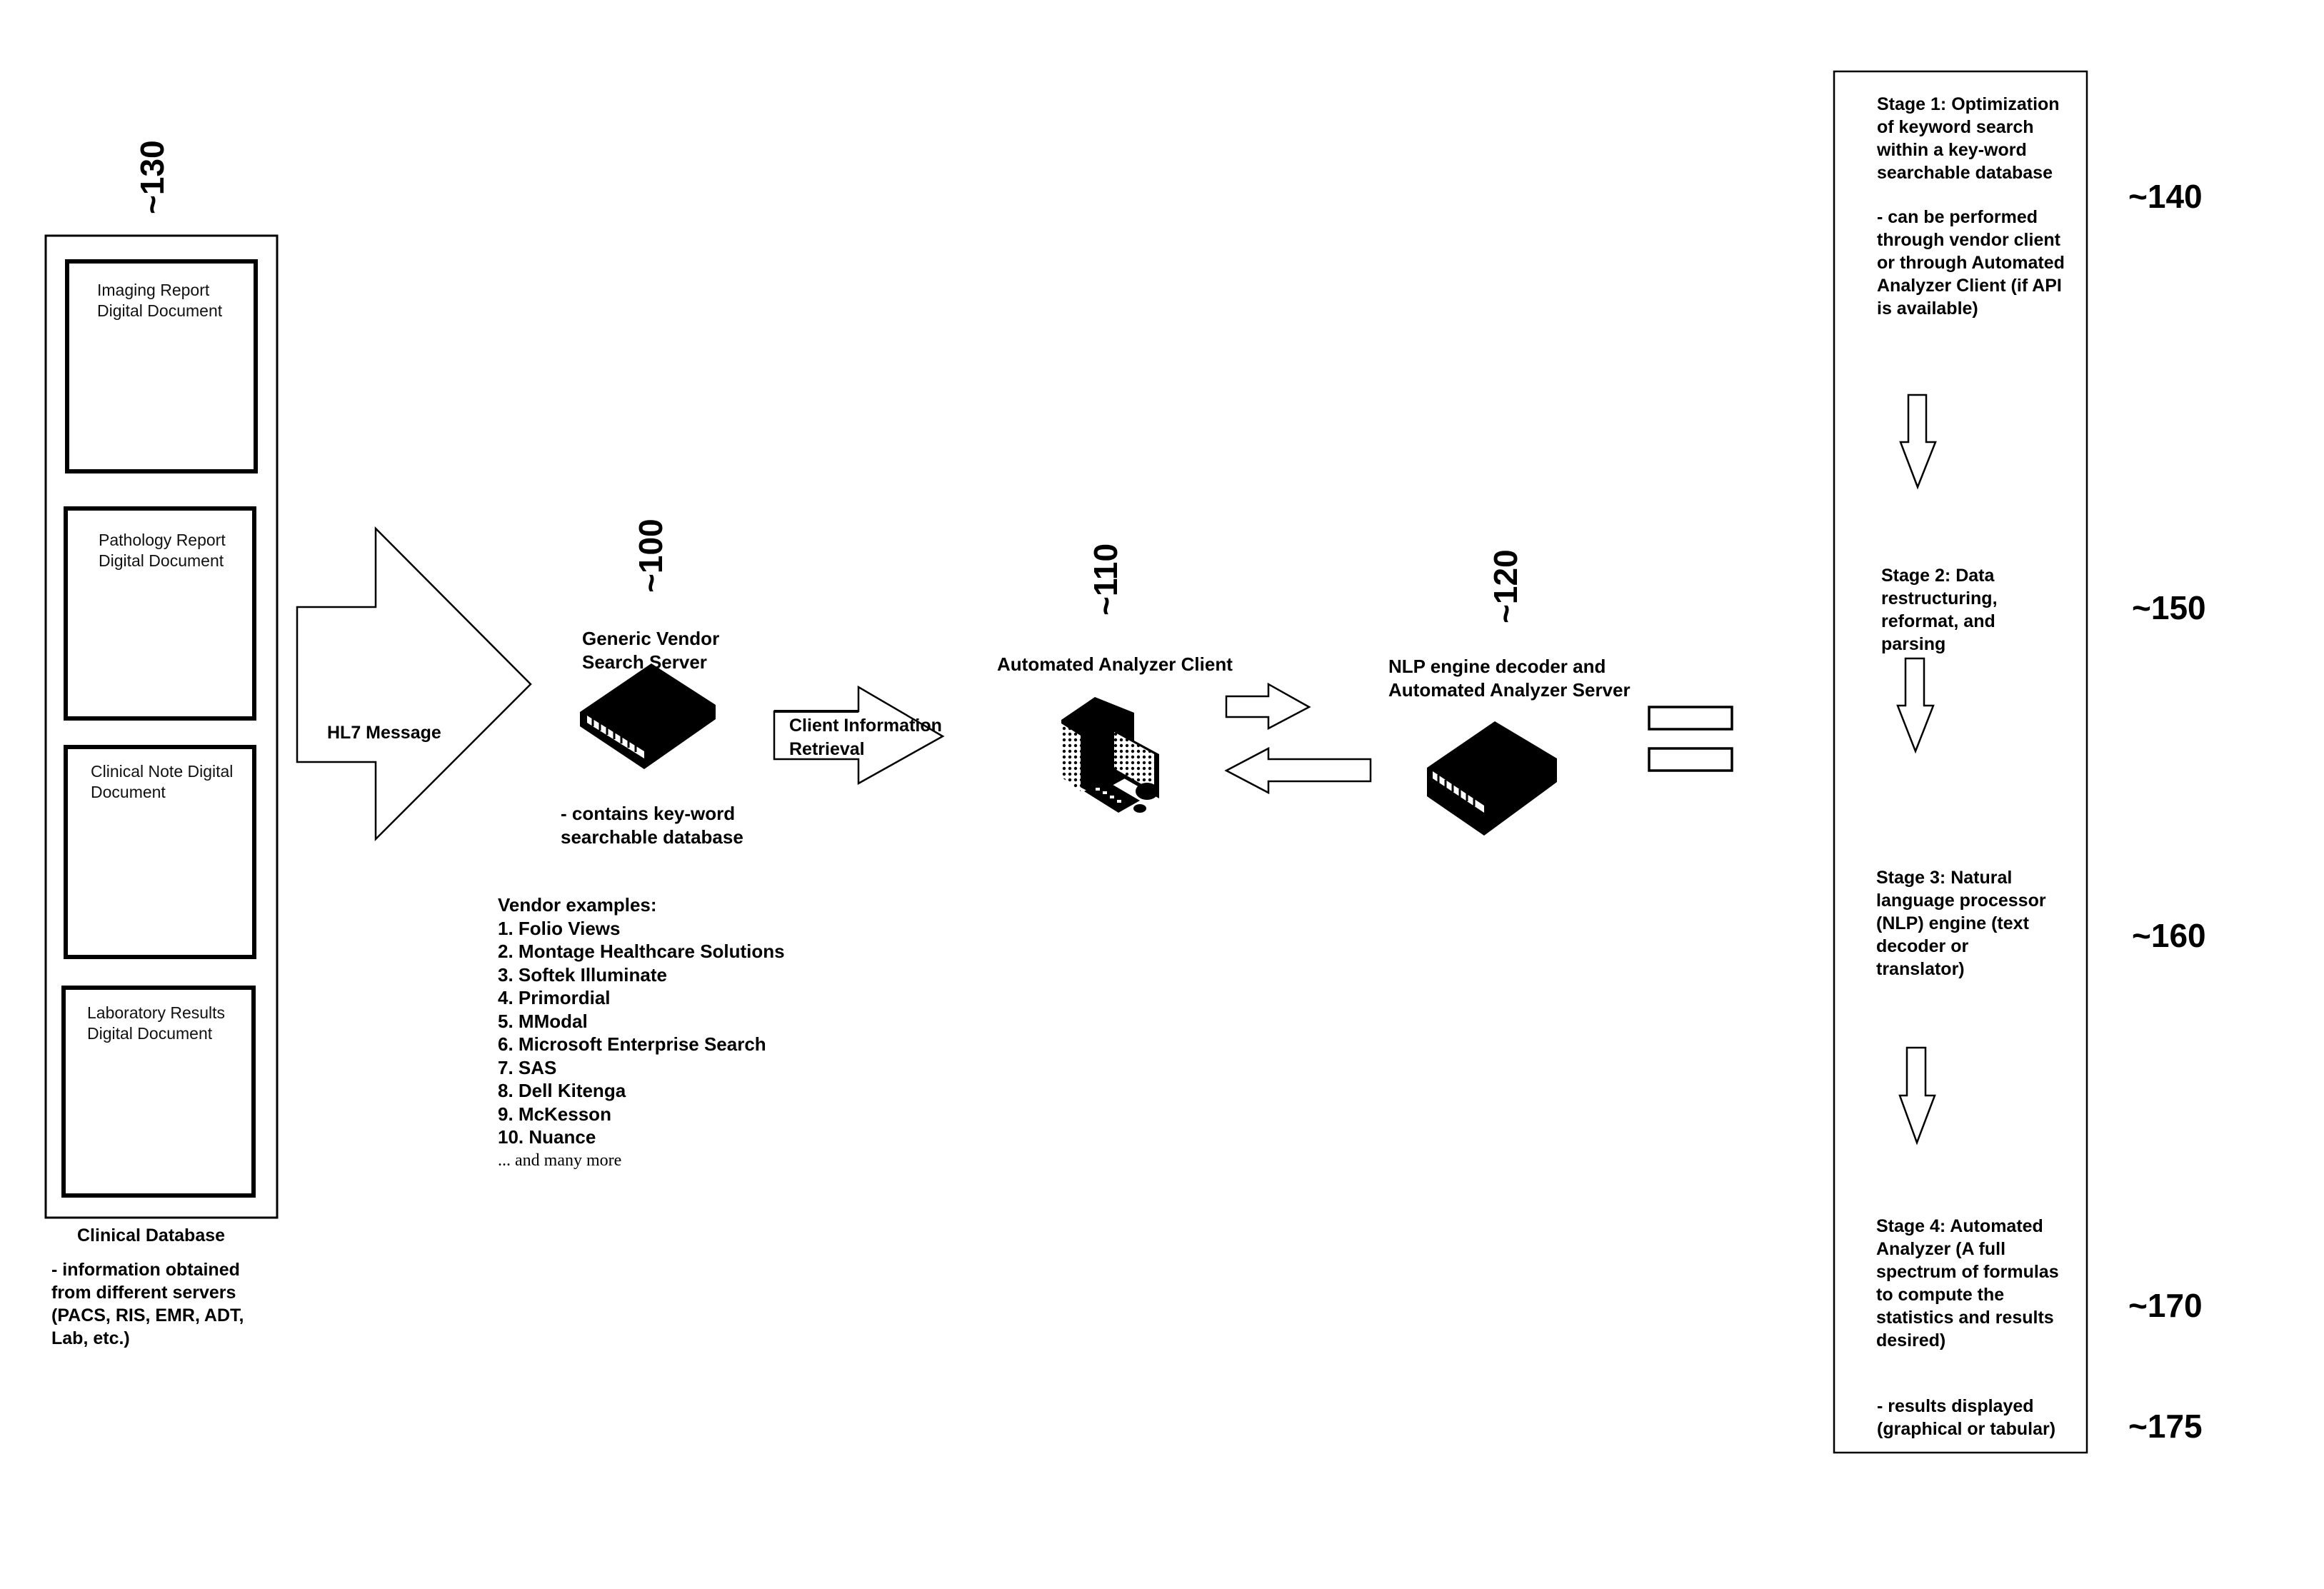 The width and height of the screenshot is (2324, 1589). Describe the element at coordinates (156, 1023) in the screenshot. I see `document-label-laboratory: Laboratory Results Digital Document` at that location.